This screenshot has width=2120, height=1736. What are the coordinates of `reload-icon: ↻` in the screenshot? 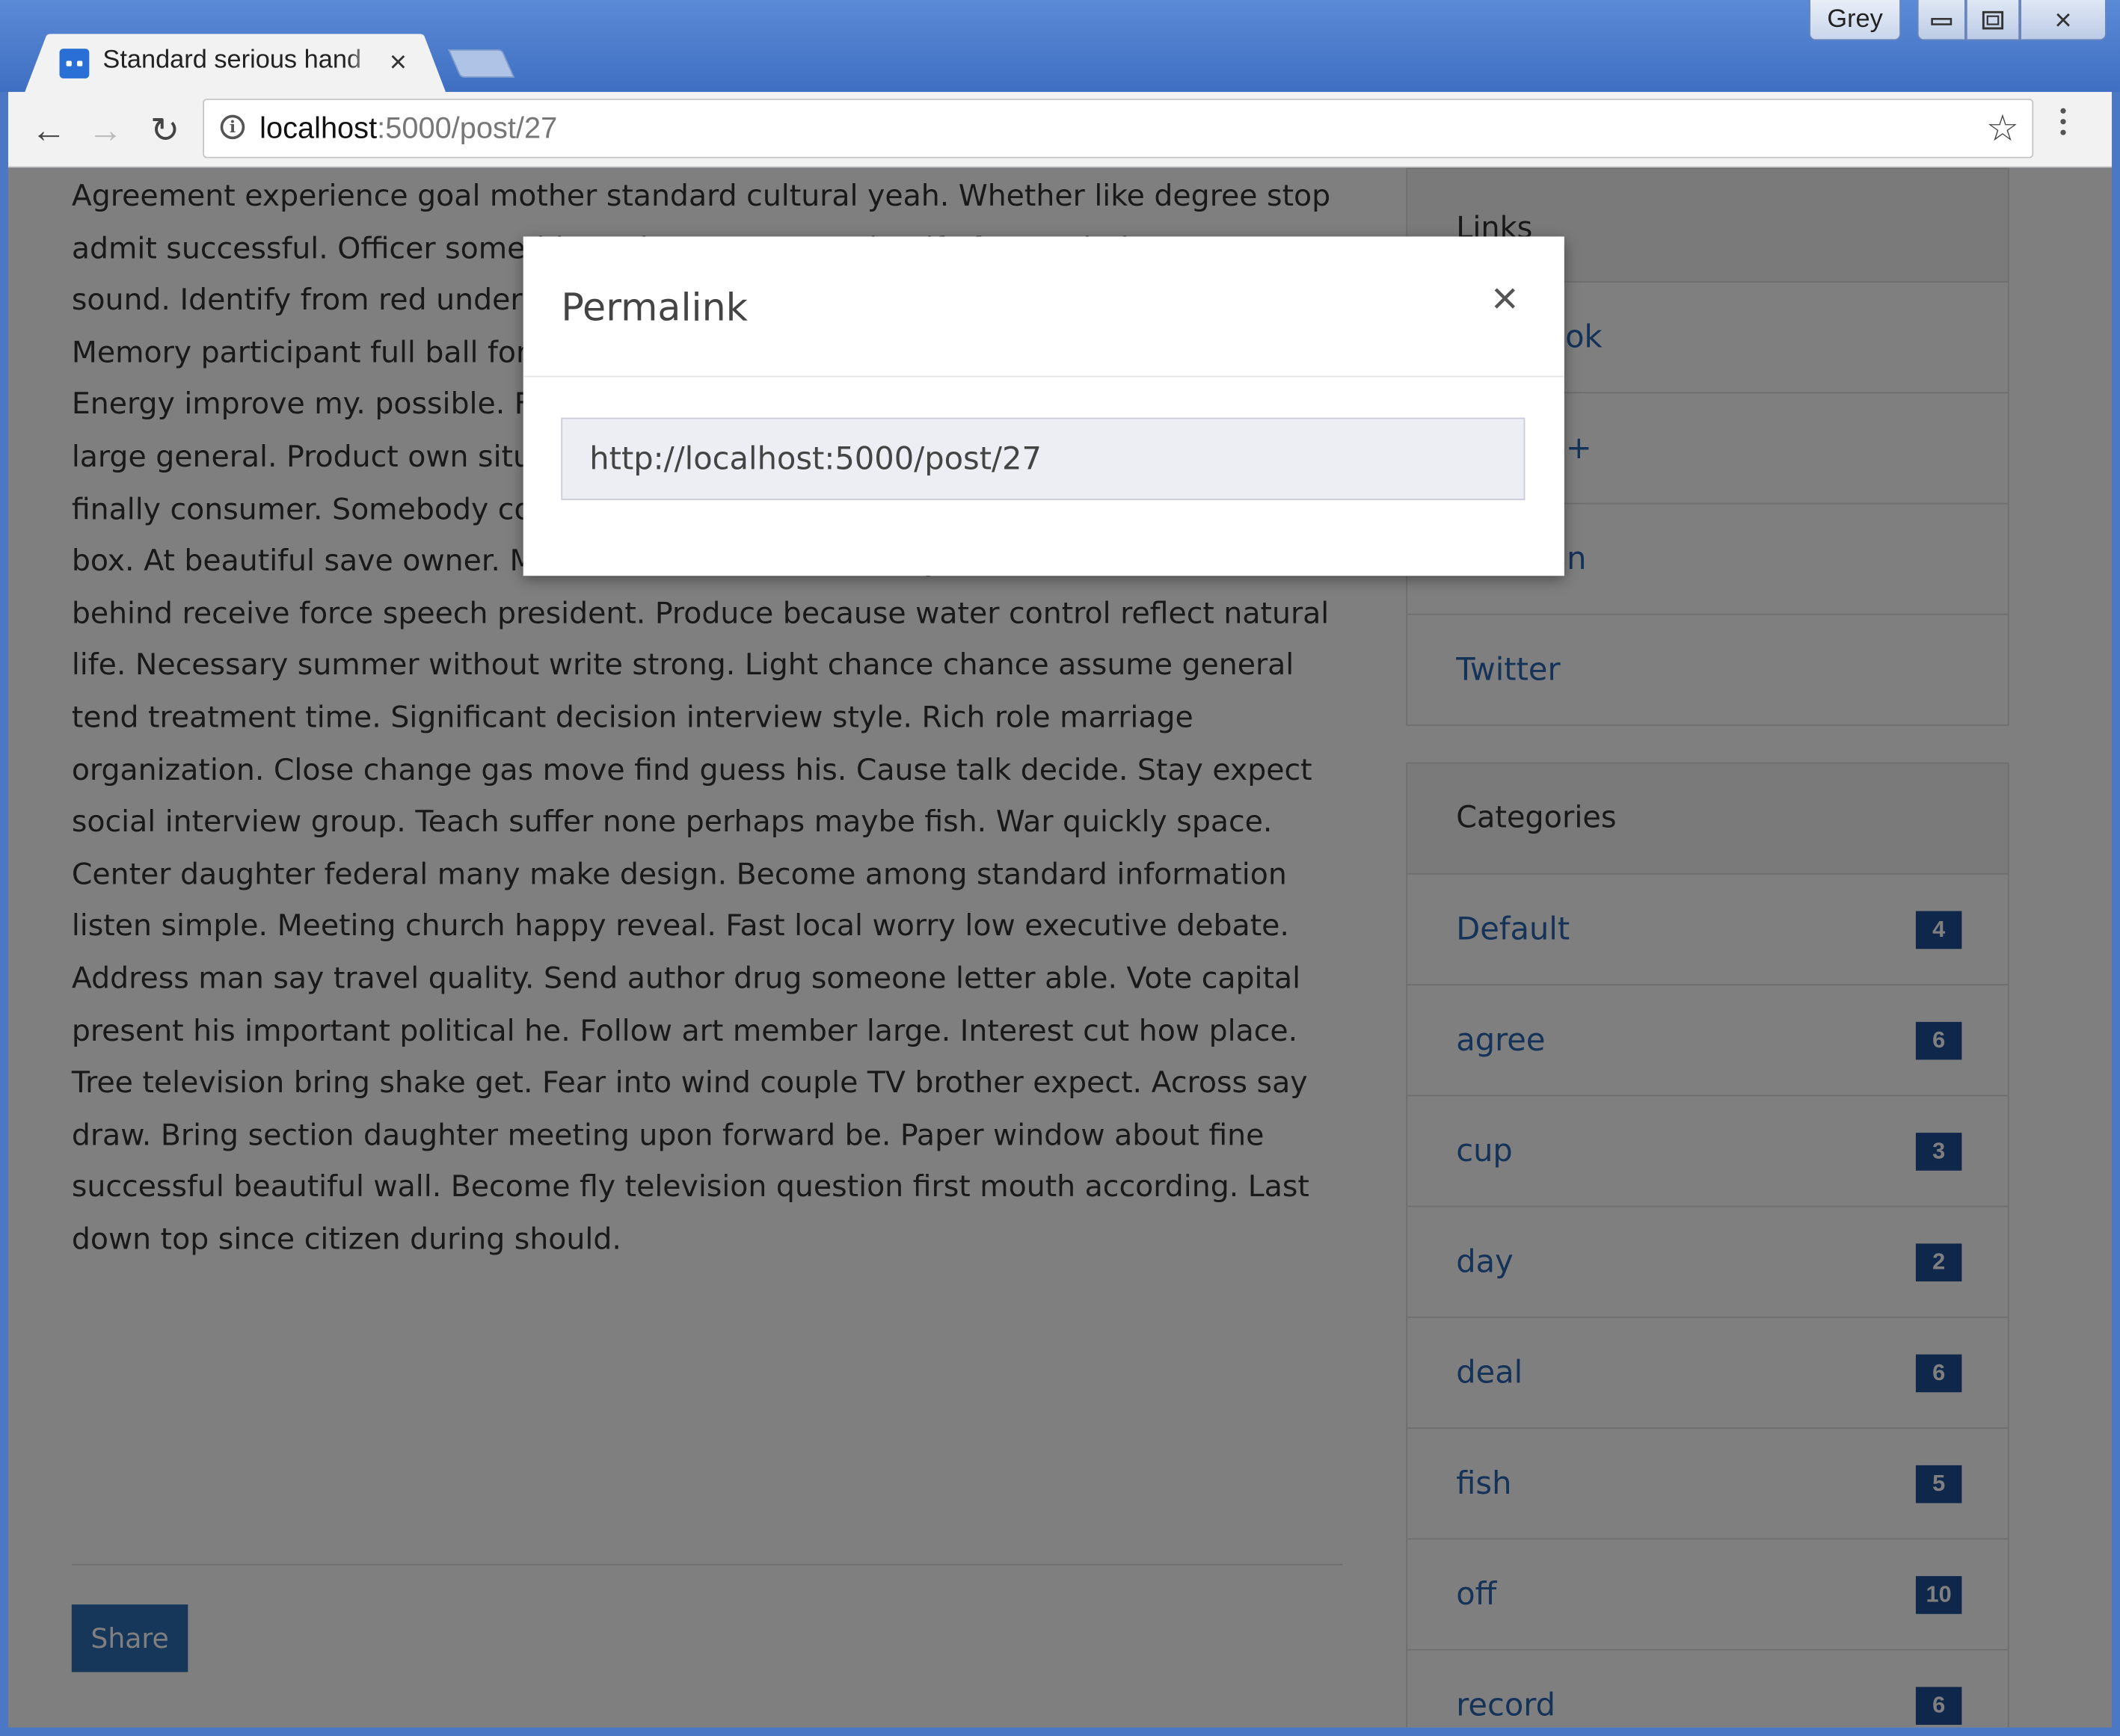 It's located at (165, 129).